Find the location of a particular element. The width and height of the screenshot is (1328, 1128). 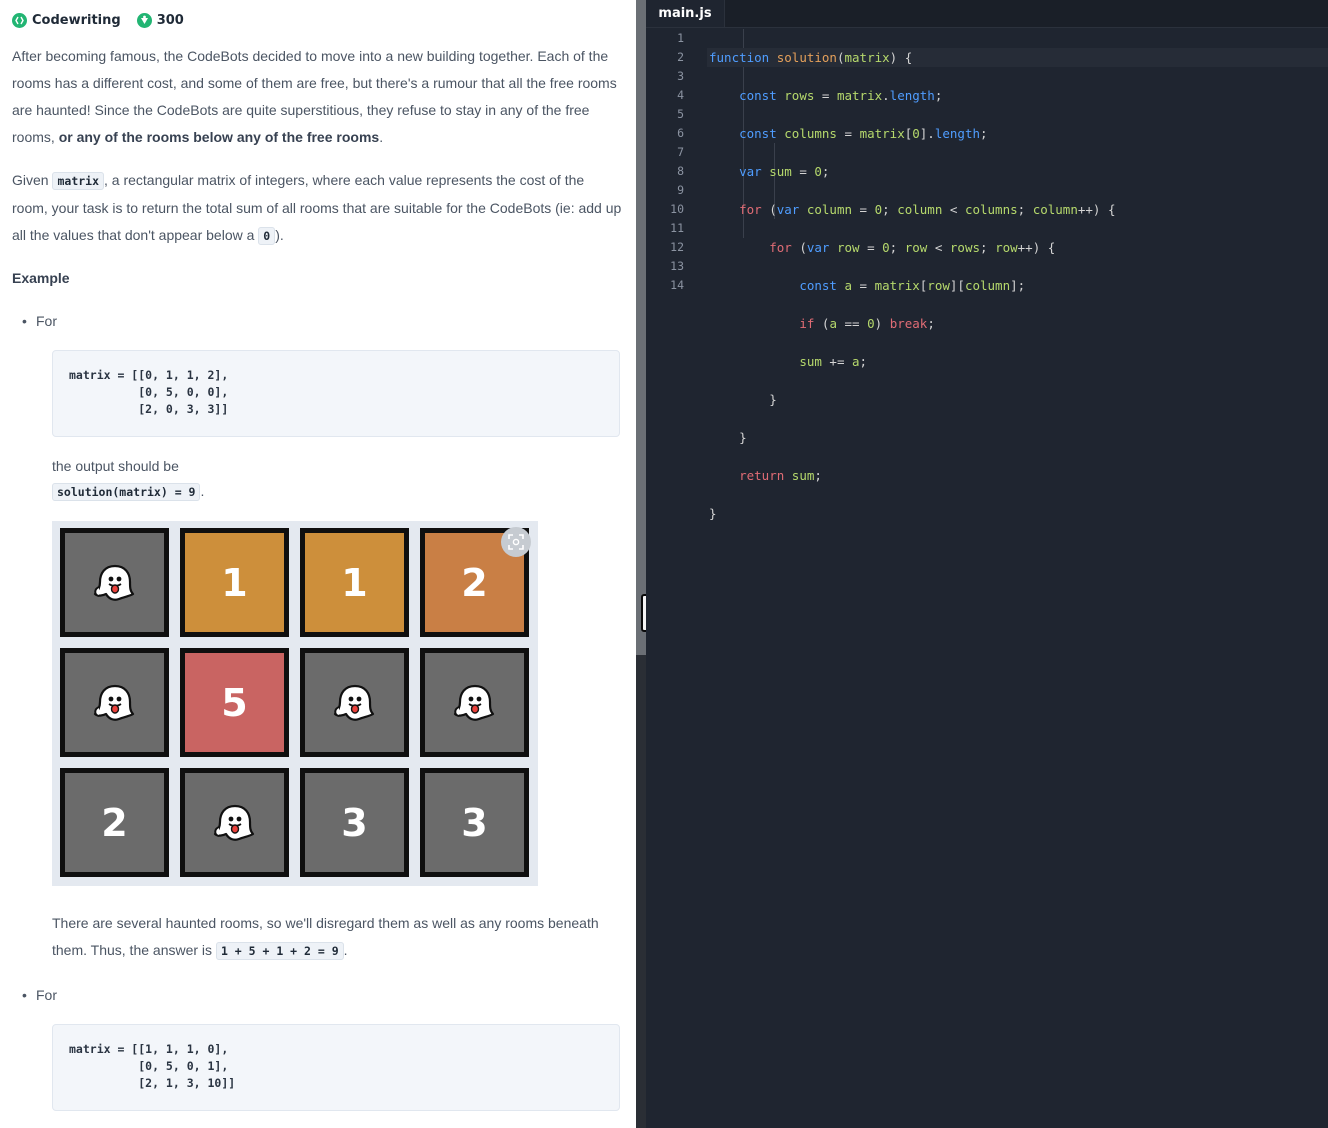

example-bullet-1: For is located at coordinates (39, 321).